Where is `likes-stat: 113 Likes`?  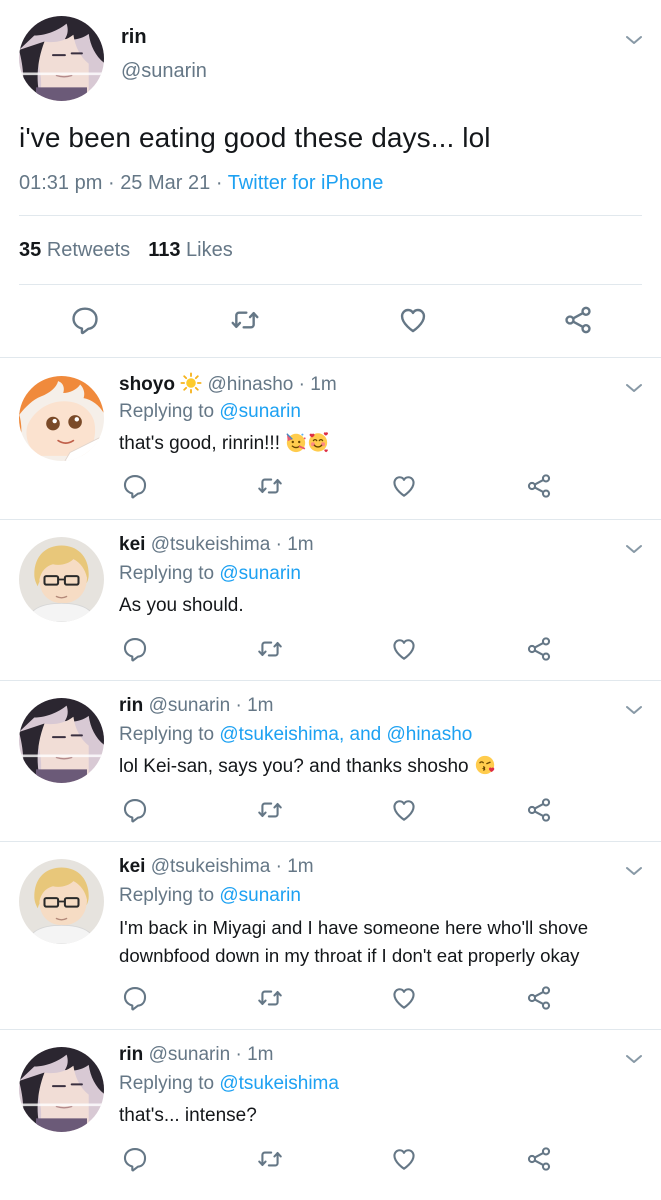 likes-stat: 113 Likes is located at coordinates (190, 250).